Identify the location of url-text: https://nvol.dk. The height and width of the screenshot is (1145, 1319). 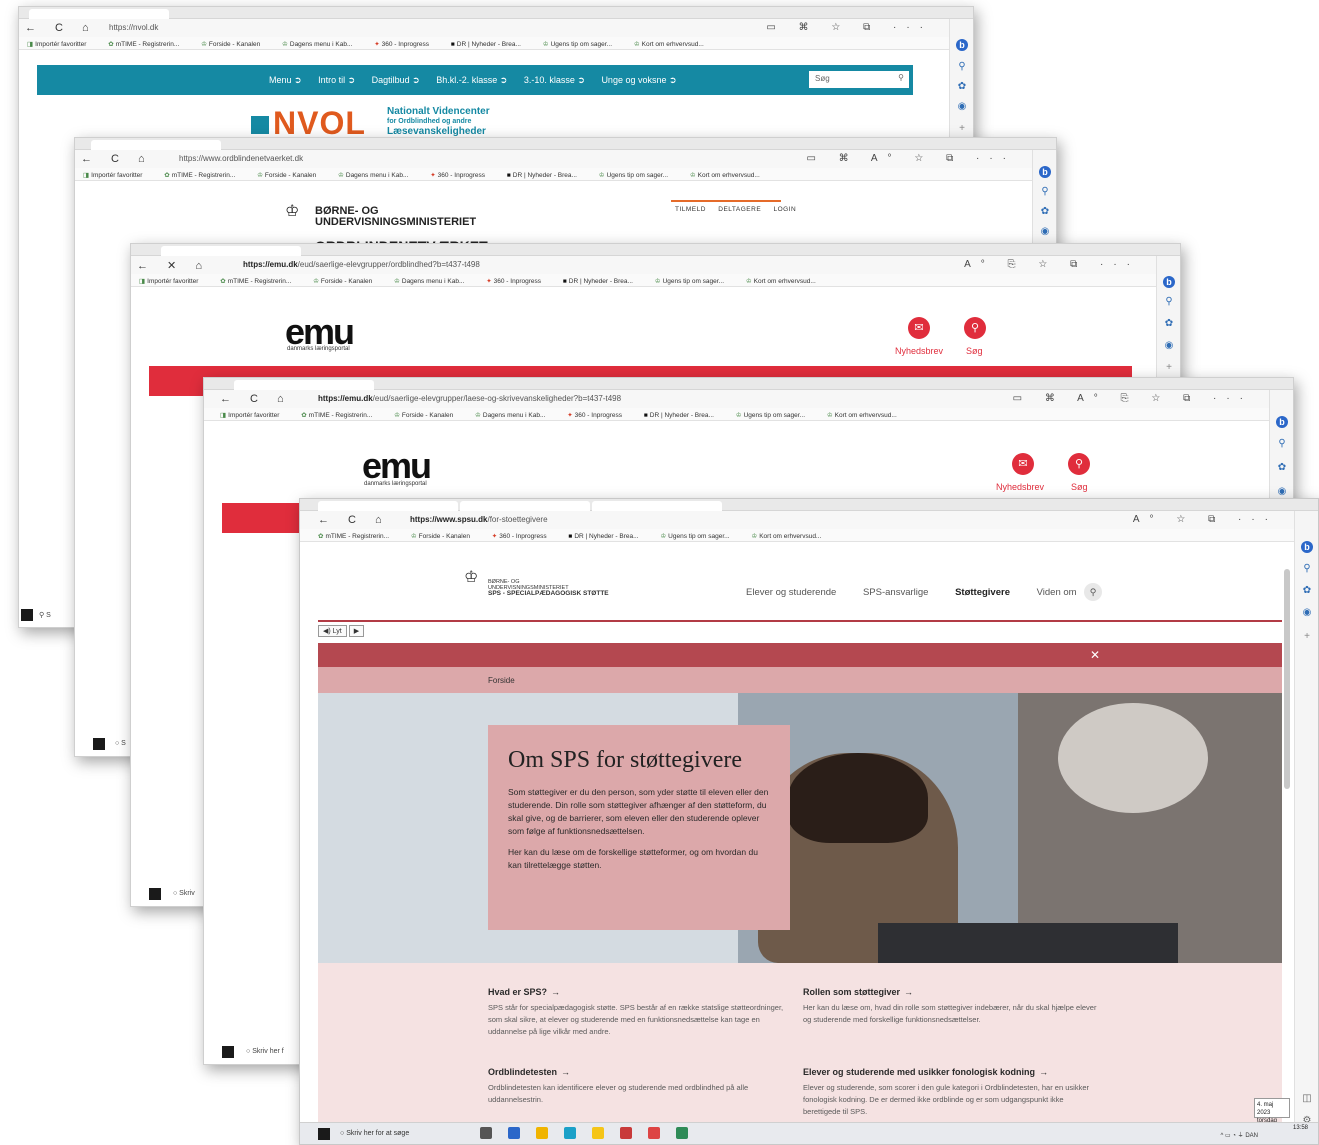
(133, 27).